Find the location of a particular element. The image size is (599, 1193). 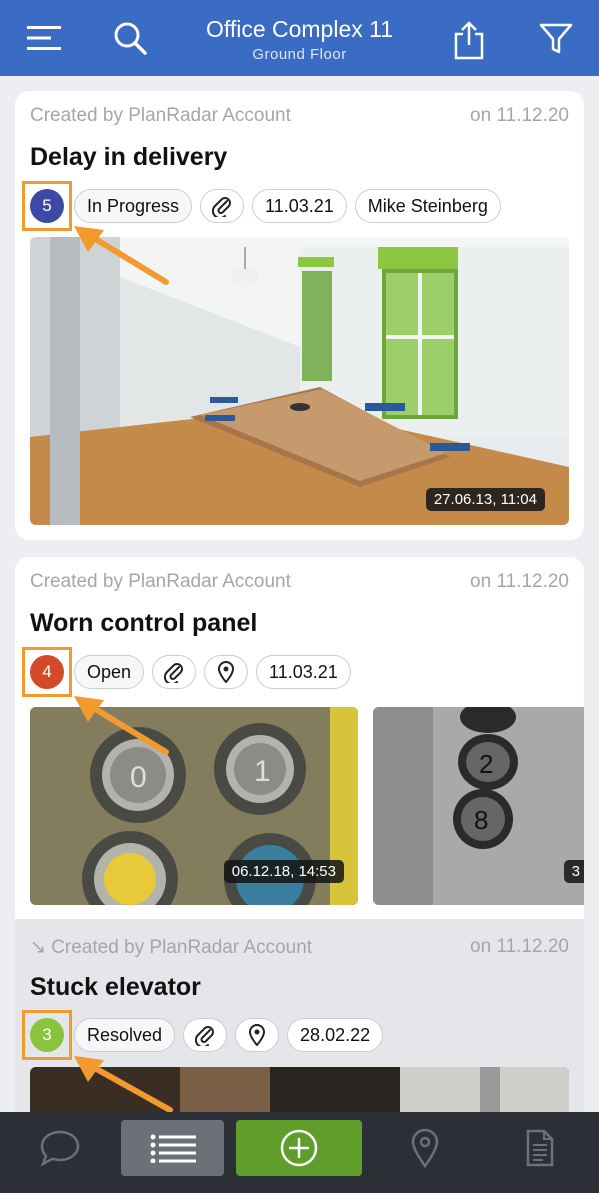

chat-icon is located at coordinates (60, 1148).